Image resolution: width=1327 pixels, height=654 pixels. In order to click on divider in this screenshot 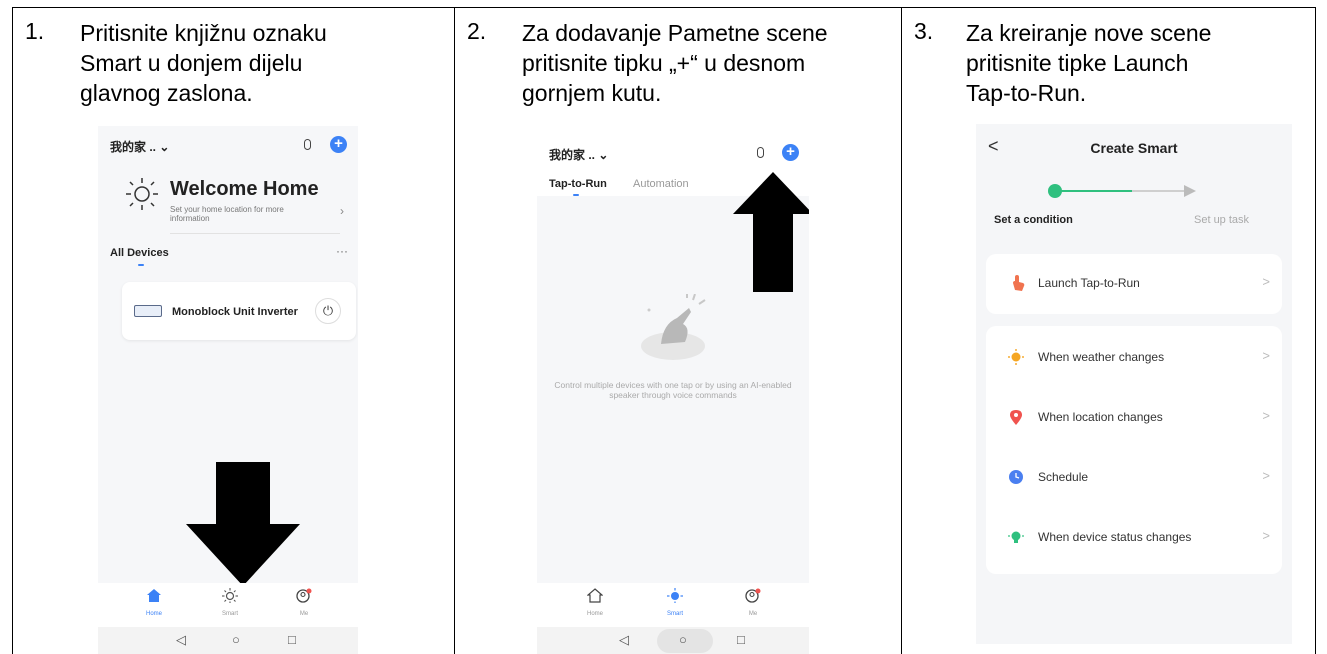, I will do `click(255, 233)`.